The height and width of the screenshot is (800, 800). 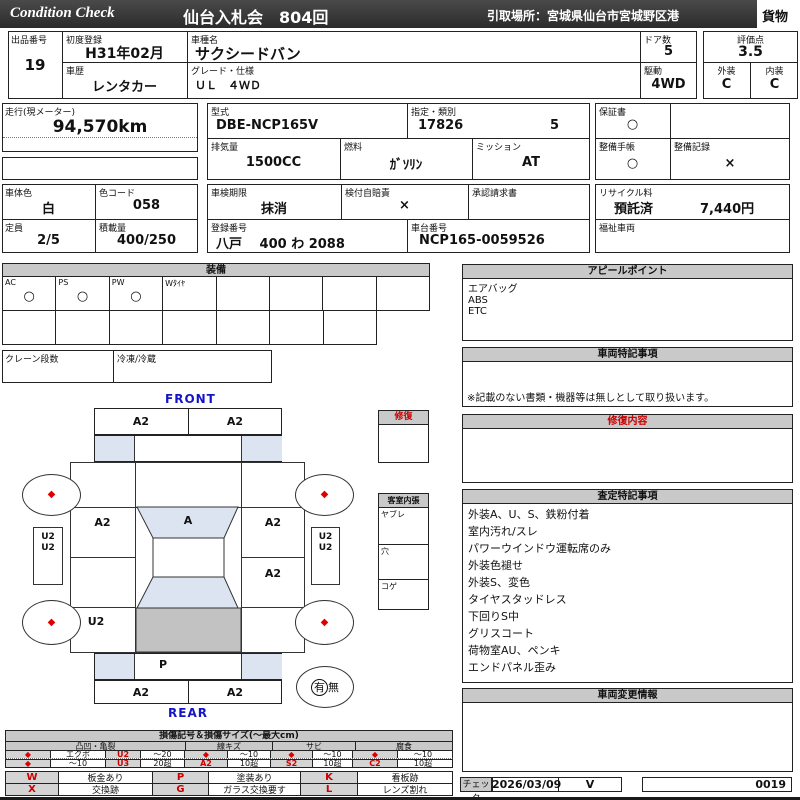 What do you see at coordinates (229, 763) in the screenshot?
I see `legend-row-2: ◆ 〜10 U3 20超 A2 10超 S2 10超 C2 10超` at bounding box center [229, 763].